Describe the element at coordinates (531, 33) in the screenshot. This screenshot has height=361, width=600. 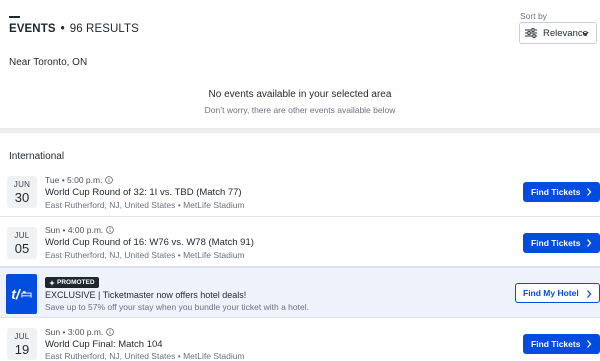
I see `sliders-icon` at that location.